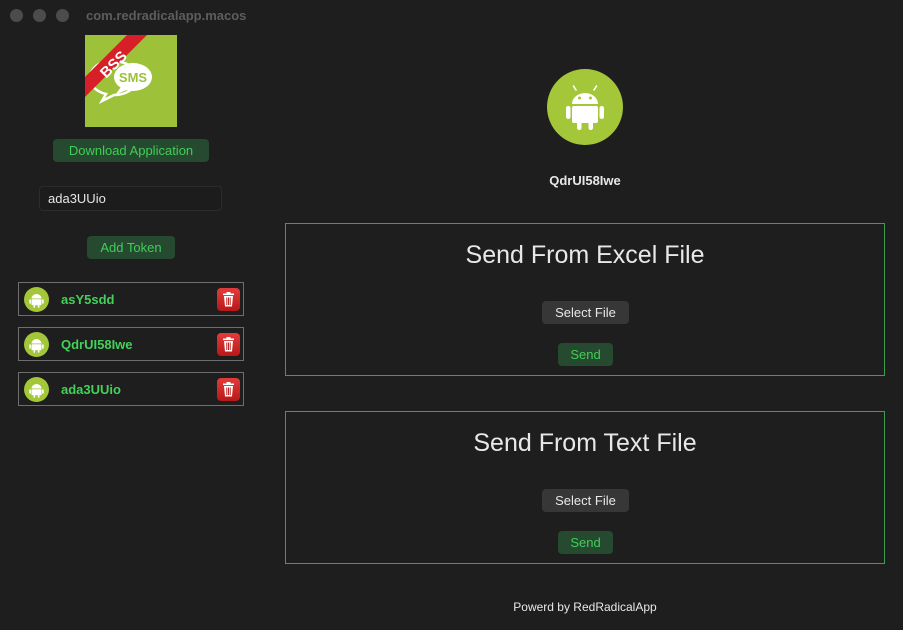 The height and width of the screenshot is (630, 903). What do you see at coordinates (585, 255) in the screenshot?
I see `excel-panel-heading: Send From Excel File` at bounding box center [585, 255].